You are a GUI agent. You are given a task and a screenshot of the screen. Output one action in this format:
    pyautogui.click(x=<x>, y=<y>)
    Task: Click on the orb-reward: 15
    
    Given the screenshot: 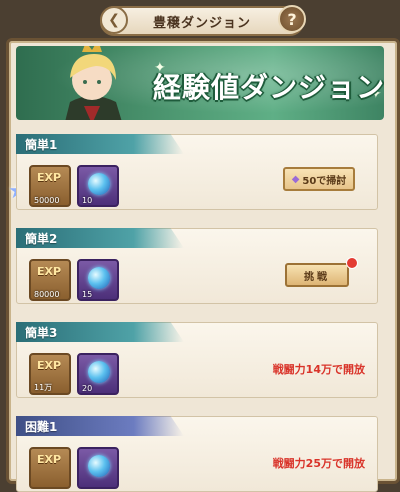 What is the action you would take?
    pyautogui.click(x=98, y=280)
    